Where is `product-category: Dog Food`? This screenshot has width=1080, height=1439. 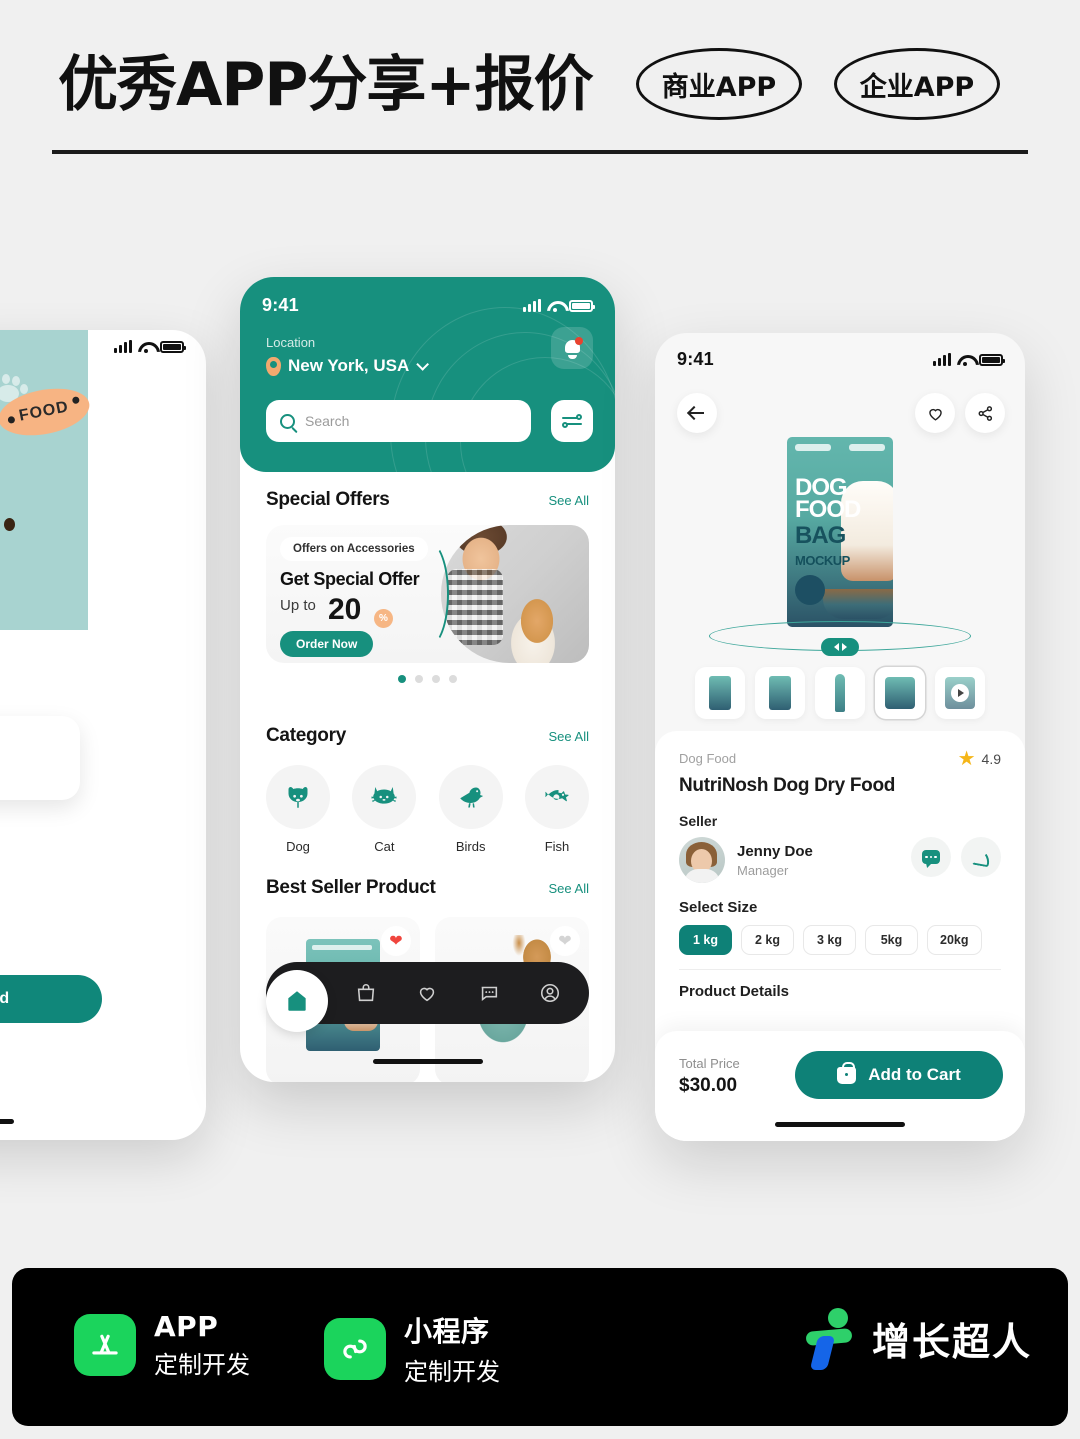 product-category: Dog Food is located at coordinates (708, 758).